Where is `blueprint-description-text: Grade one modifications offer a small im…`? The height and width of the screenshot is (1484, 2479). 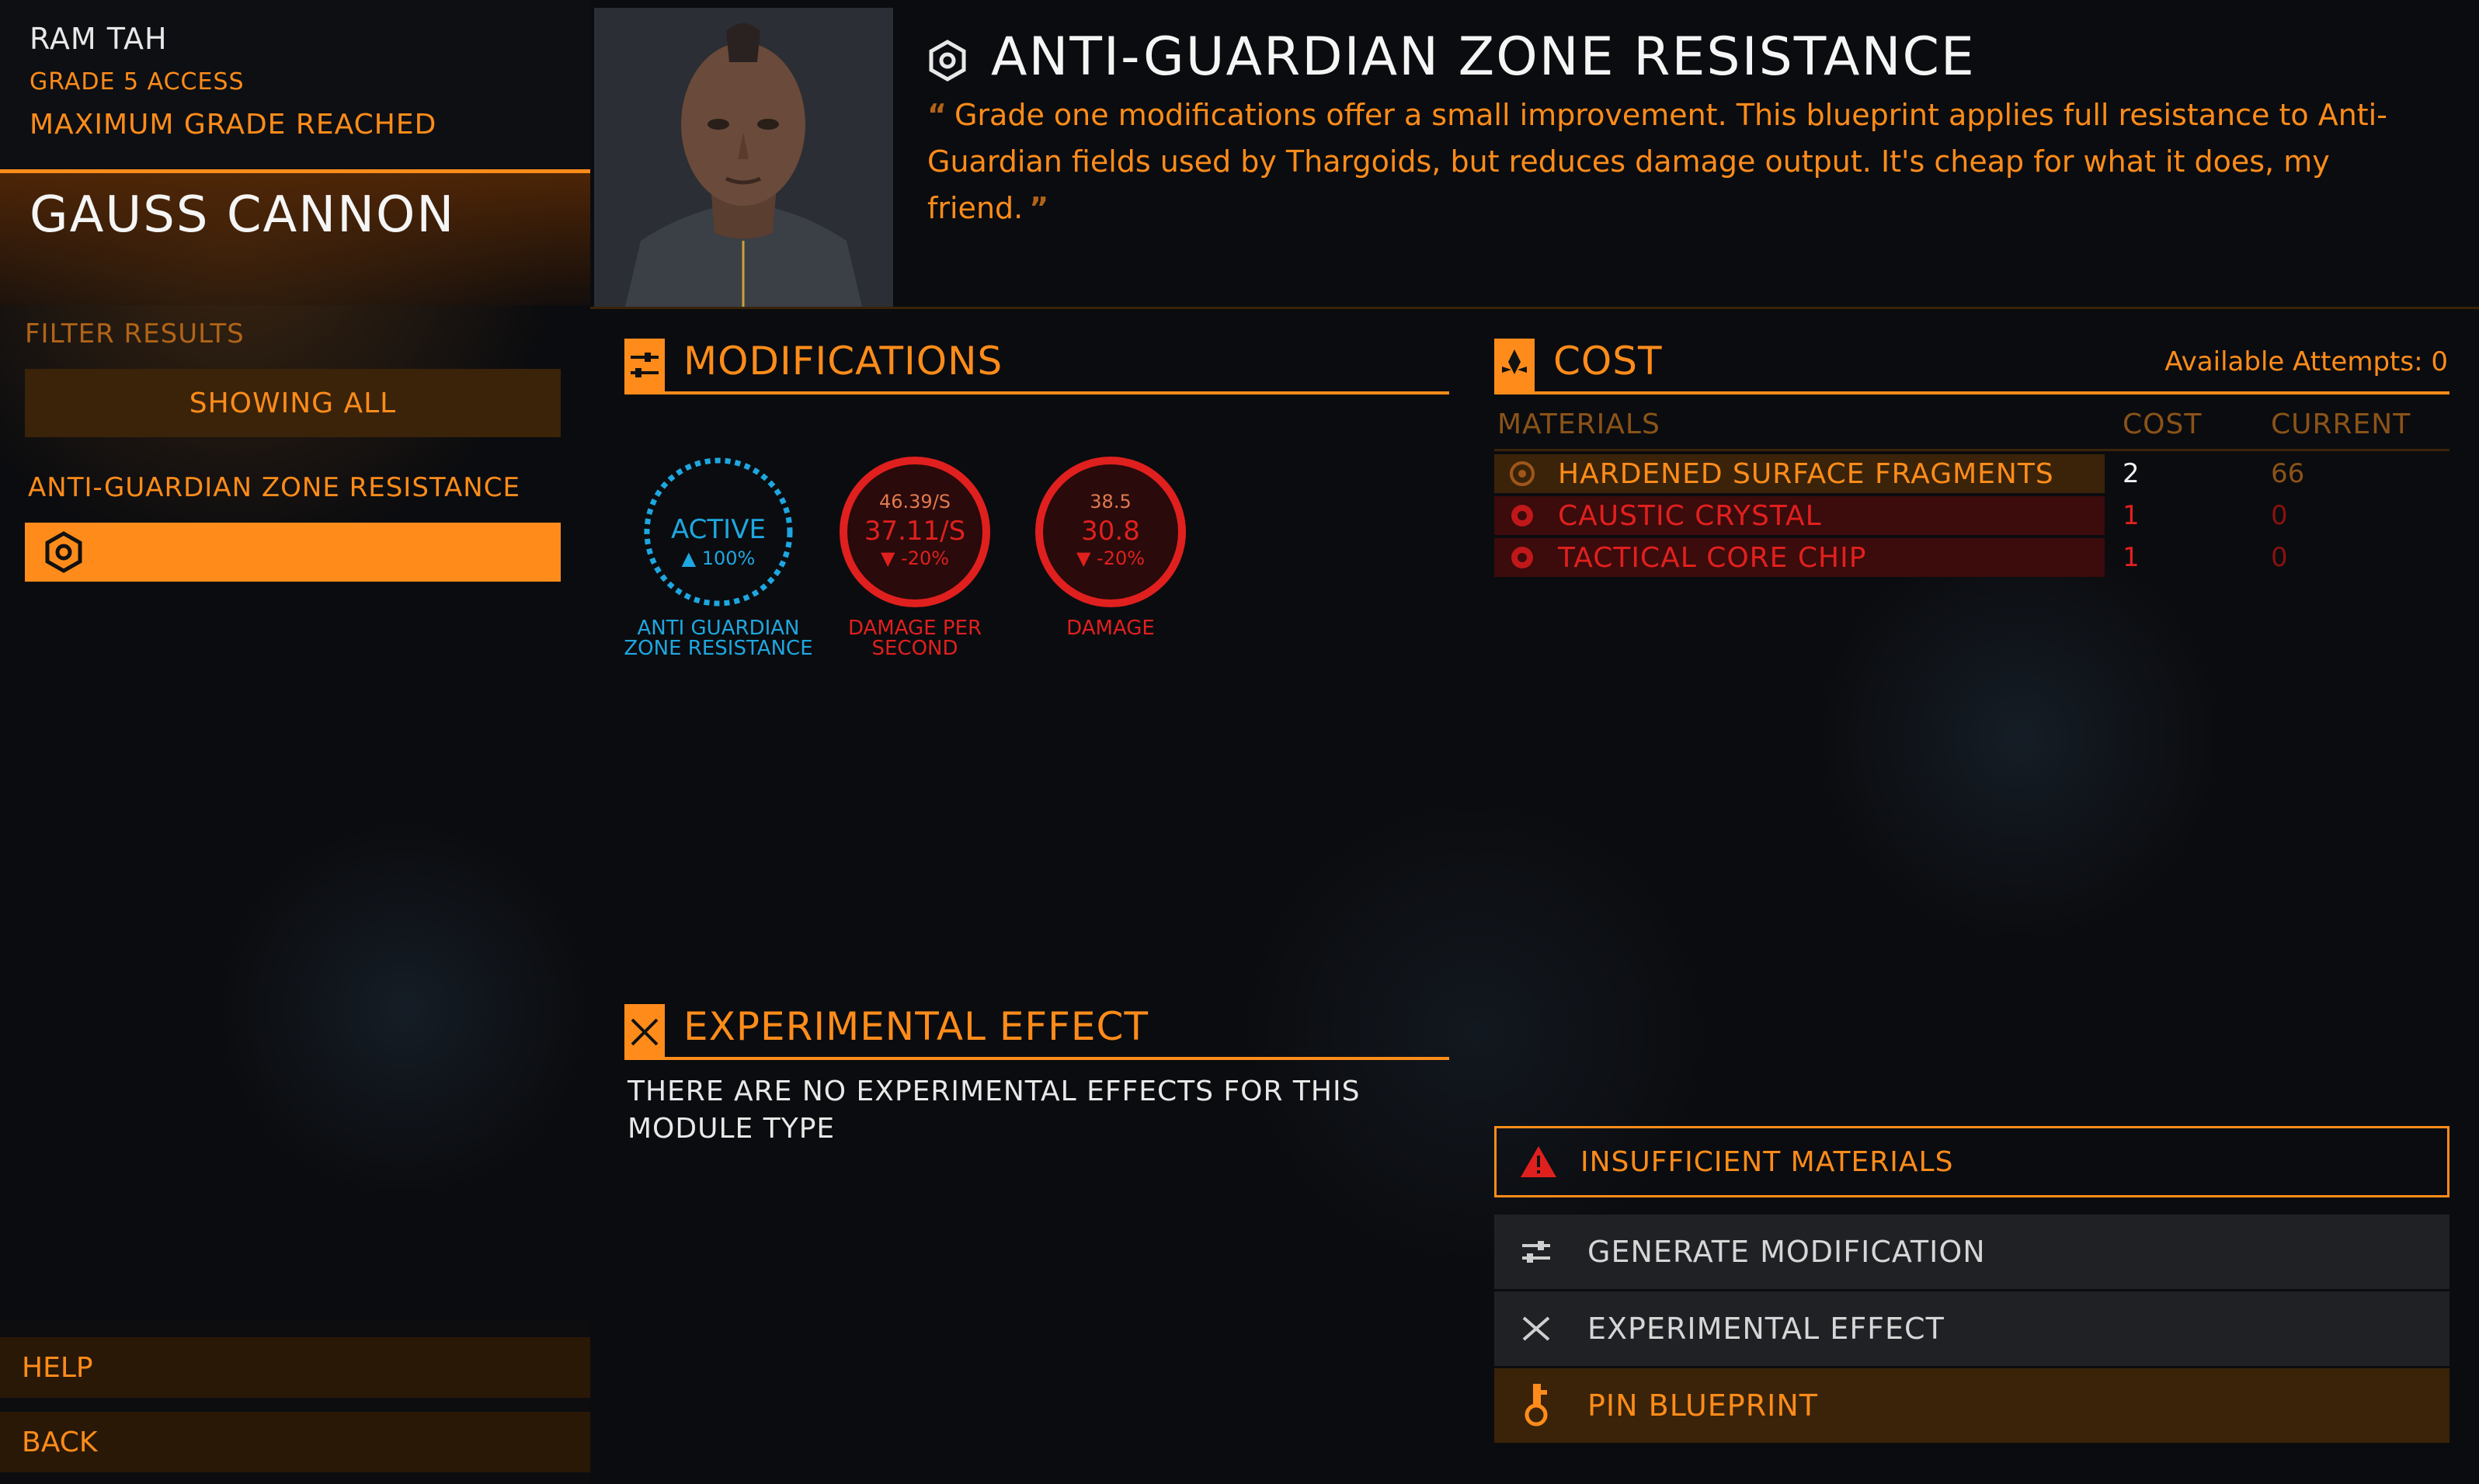 blueprint-description-text: Grade one modifications offer a small im… is located at coordinates (1657, 161).